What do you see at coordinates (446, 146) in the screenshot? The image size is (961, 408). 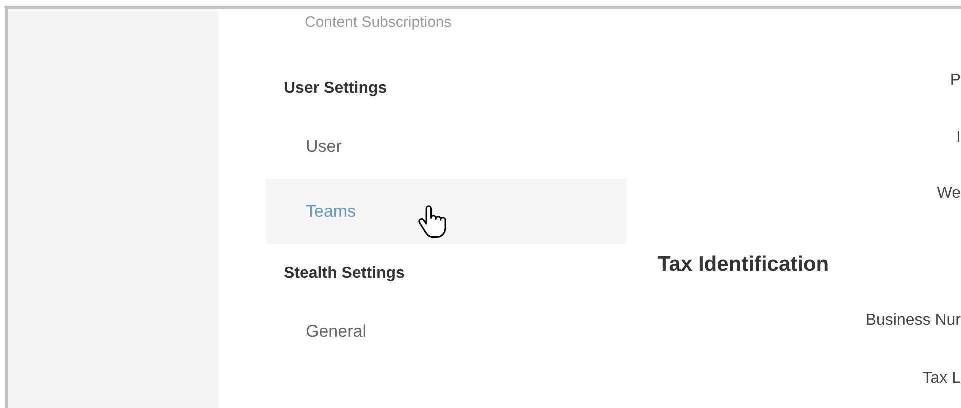 I see `sidebar-item: User` at bounding box center [446, 146].